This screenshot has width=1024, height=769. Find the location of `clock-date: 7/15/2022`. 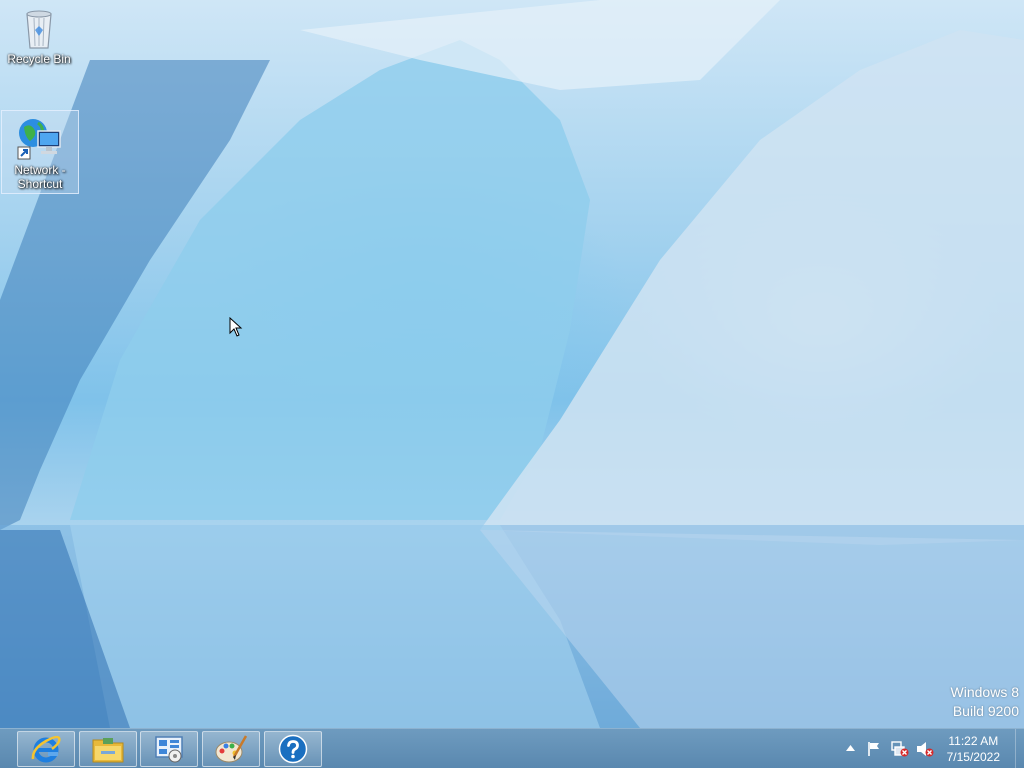

clock-date: 7/15/2022 is located at coordinates (973, 757).